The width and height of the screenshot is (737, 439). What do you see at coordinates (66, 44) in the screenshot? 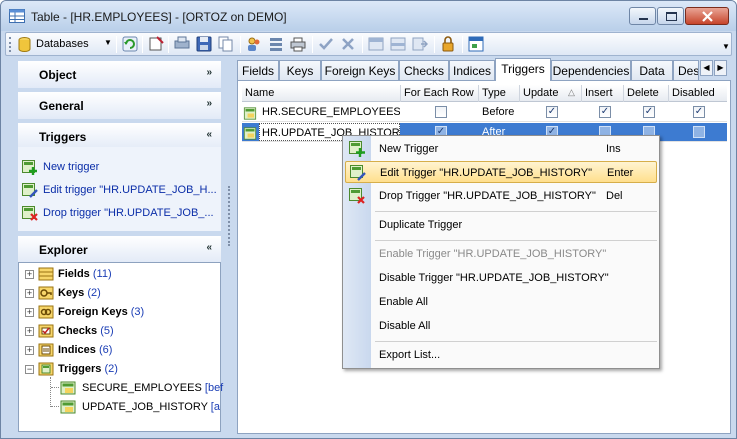
I see `databases-dropdown: Databases ▼` at bounding box center [66, 44].